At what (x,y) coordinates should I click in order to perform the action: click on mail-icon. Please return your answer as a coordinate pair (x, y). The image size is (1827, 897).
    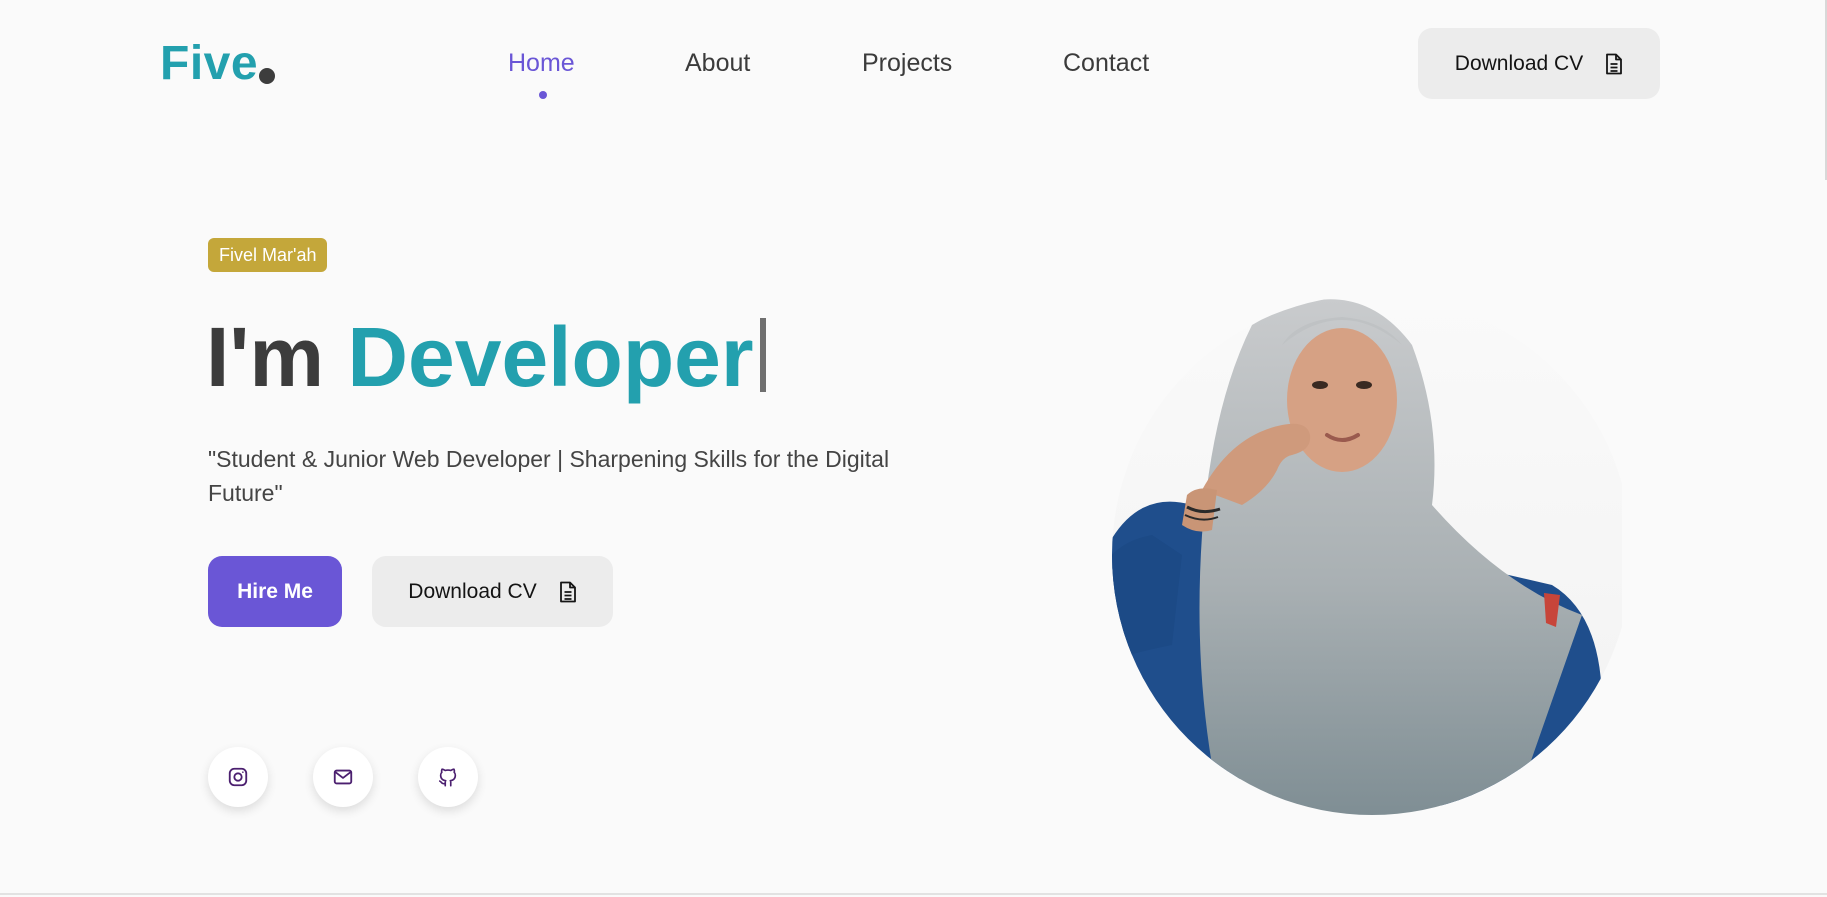
    Looking at the image, I should click on (343, 777).